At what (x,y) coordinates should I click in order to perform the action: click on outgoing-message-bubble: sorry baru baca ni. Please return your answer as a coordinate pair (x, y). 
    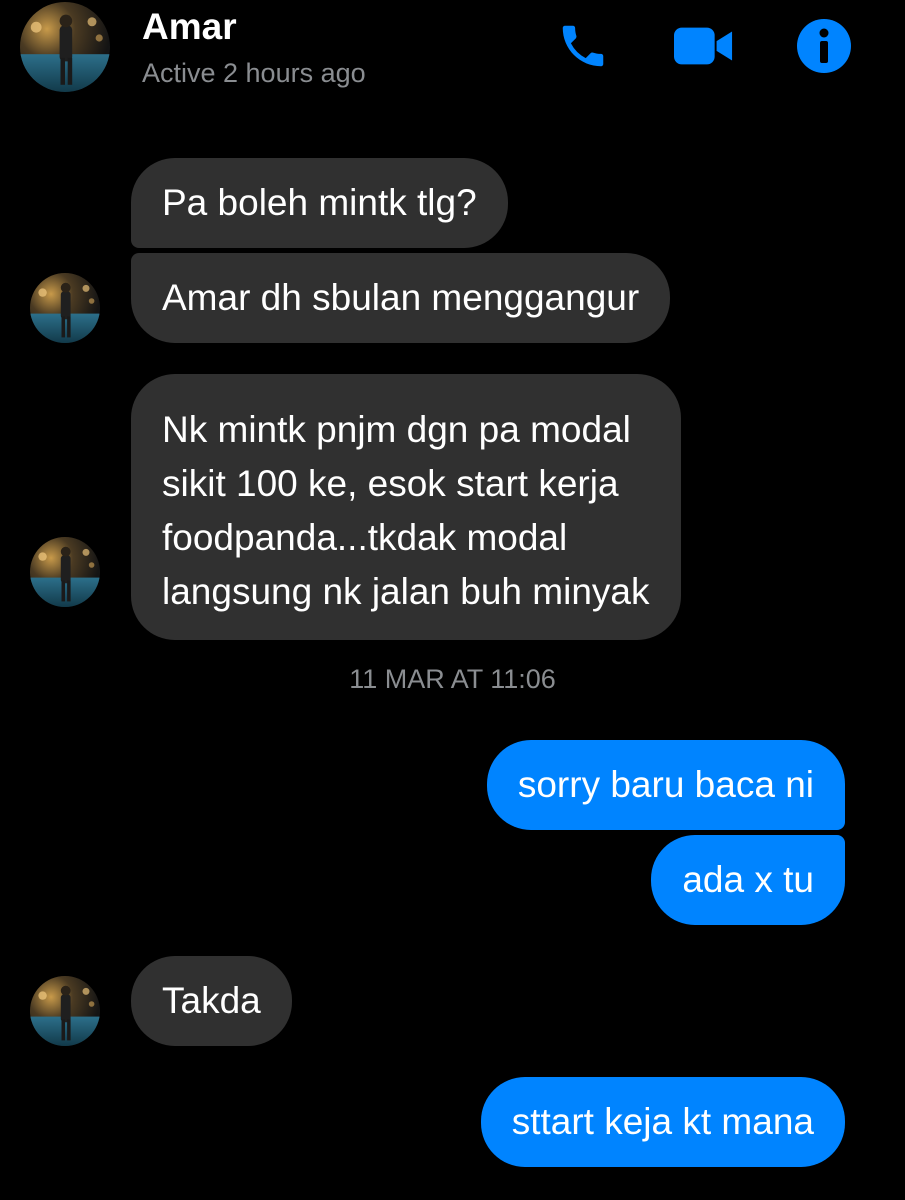
    Looking at the image, I should click on (665, 785).